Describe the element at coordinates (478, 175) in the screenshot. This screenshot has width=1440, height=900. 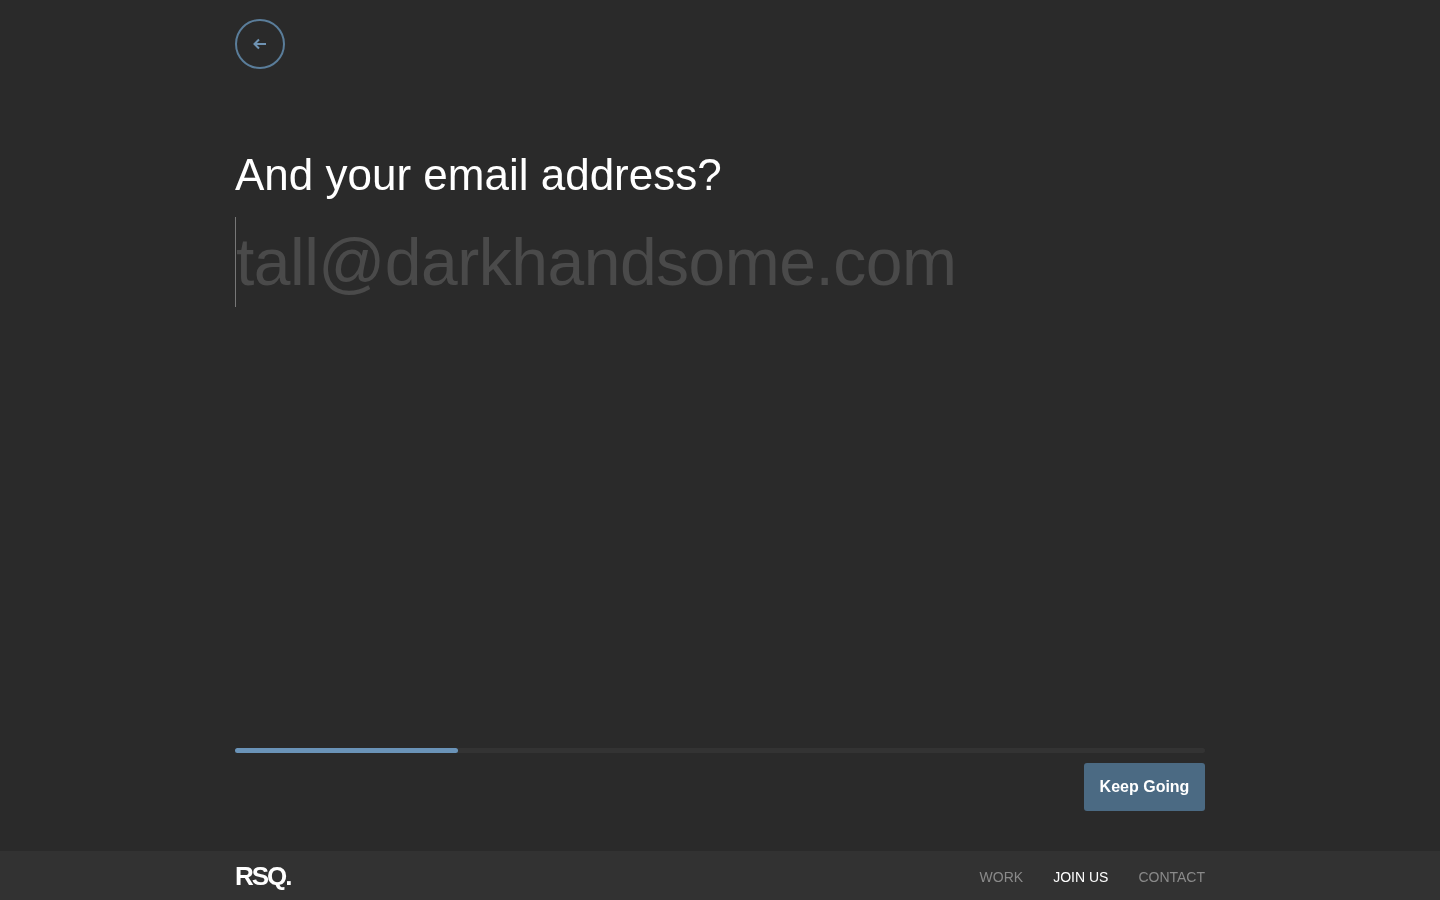
I see `question-heading: And your email address?` at that location.